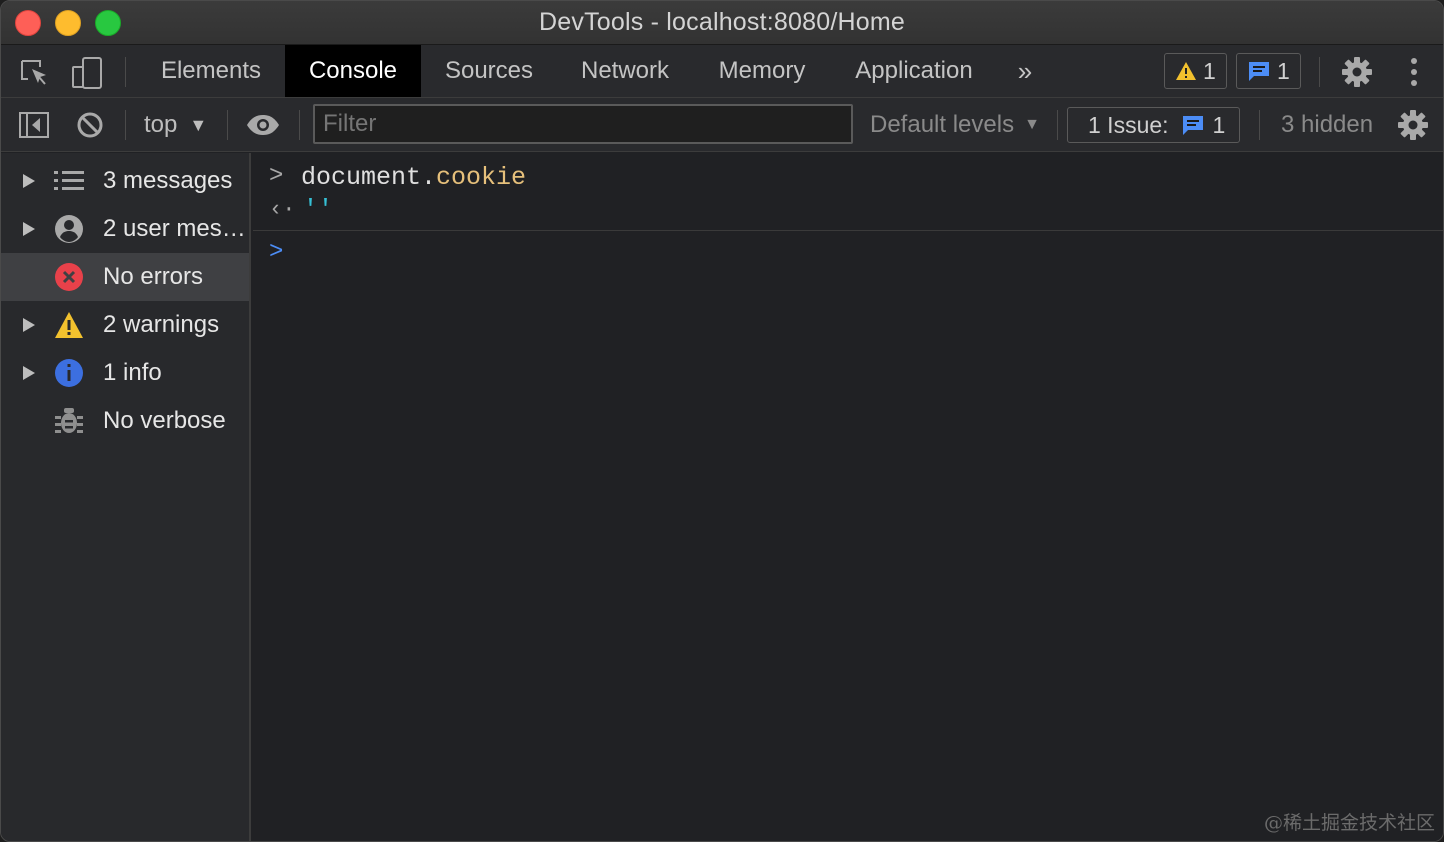  What do you see at coordinates (848, 211) in the screenshot?
I see `console-result-line: ‹· ''` at bounding box center [848, 211].